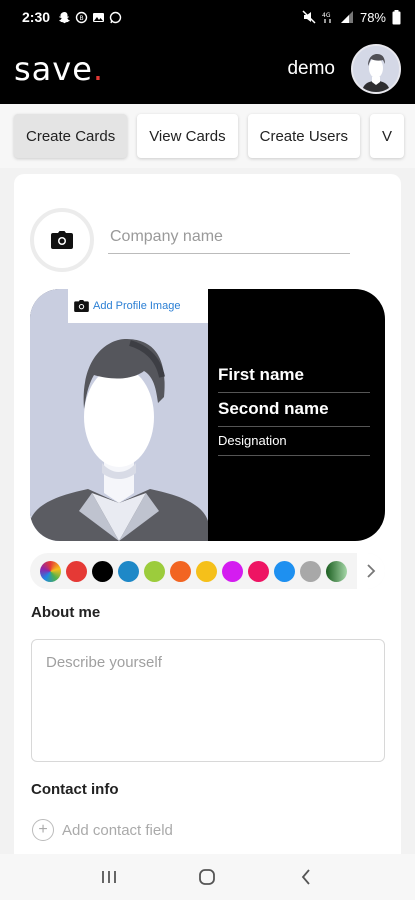  I want to click on logo-text: save, so click(53, 69).